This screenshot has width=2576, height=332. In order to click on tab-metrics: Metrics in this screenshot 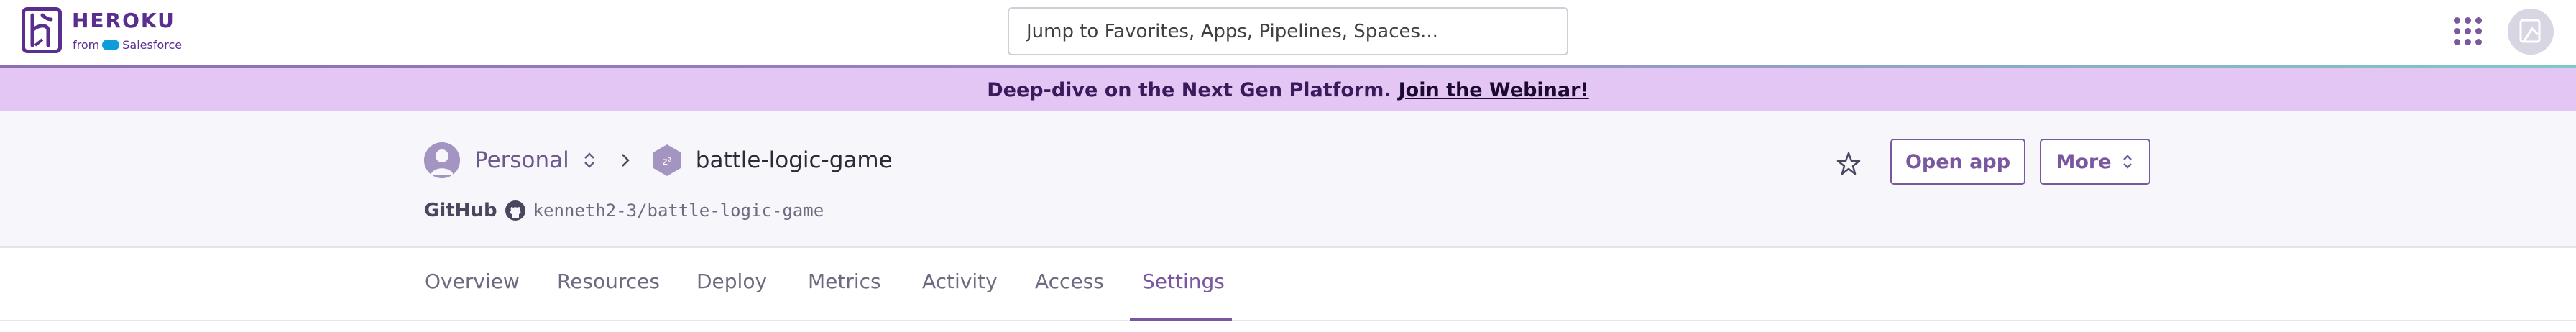, I will do `click(844, 281)`.